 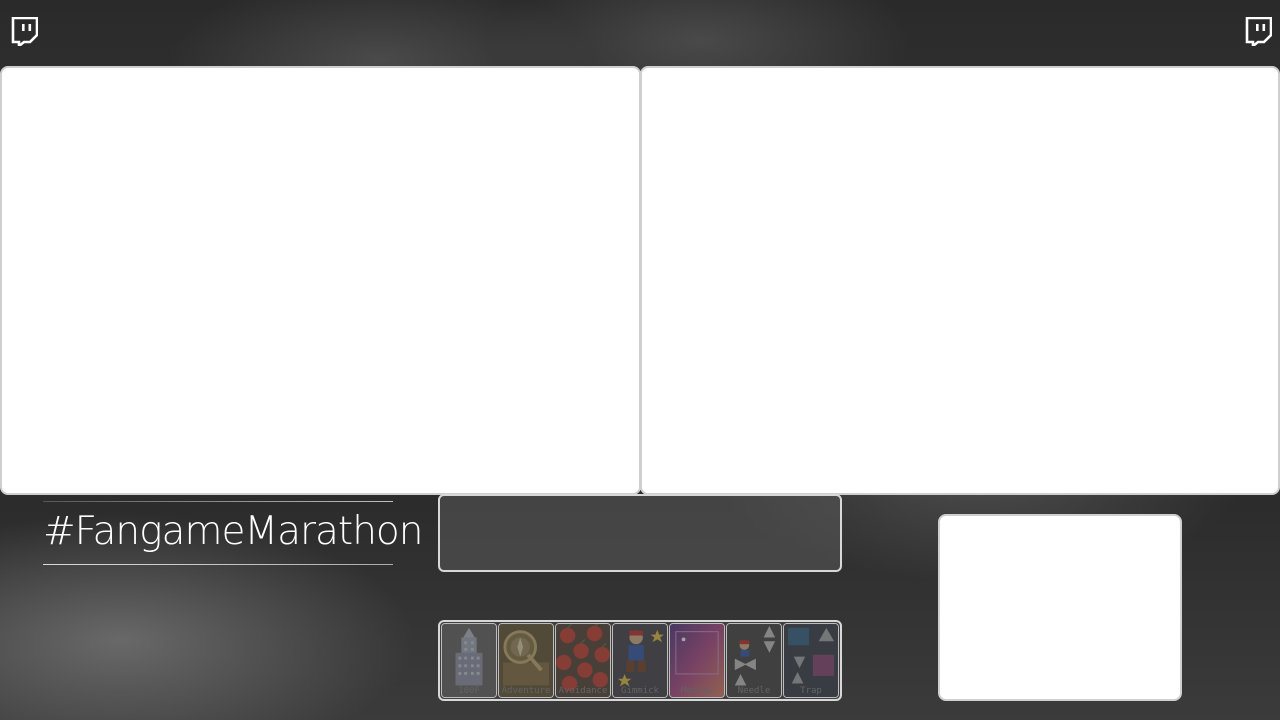 I want to click on category-gimmick: Gimmick, so click(x=640, y=660).